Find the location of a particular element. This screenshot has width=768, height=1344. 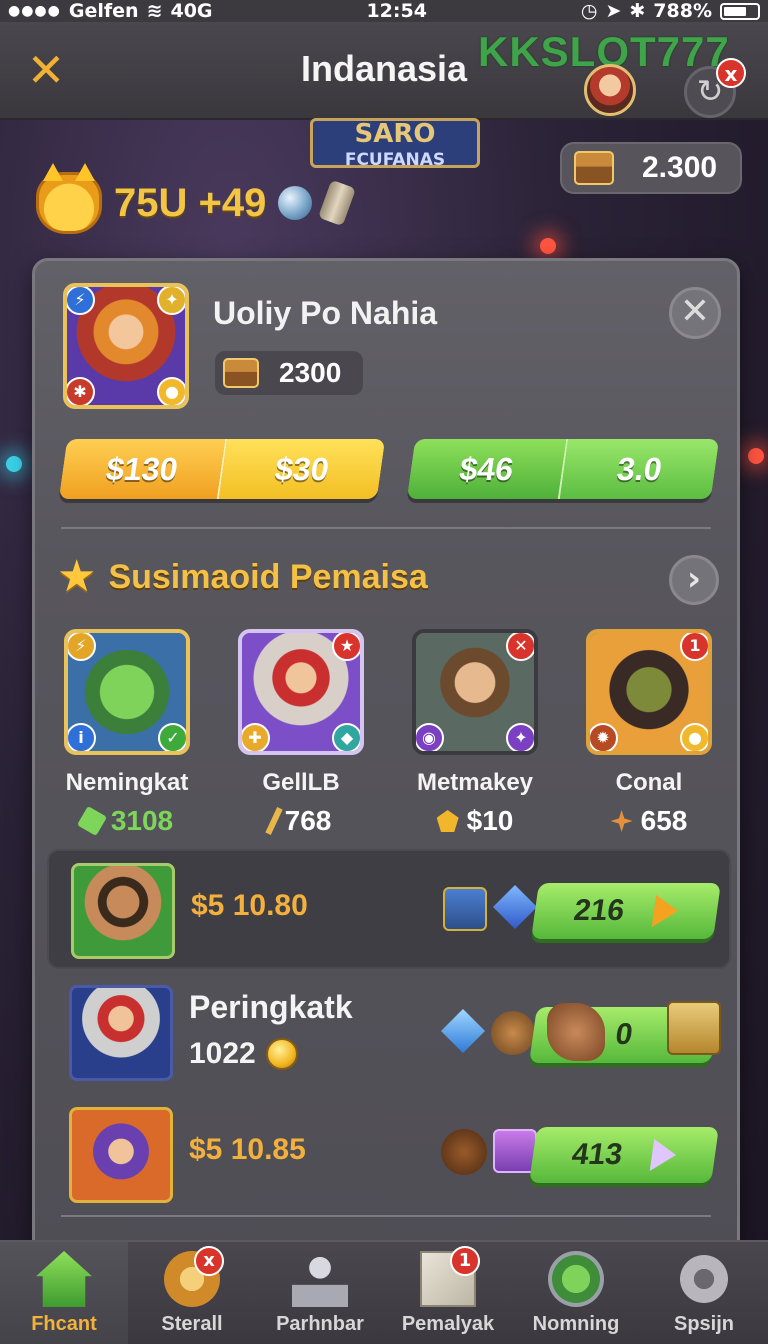

info-badge-icon: i is located at coordinates (82, 737).